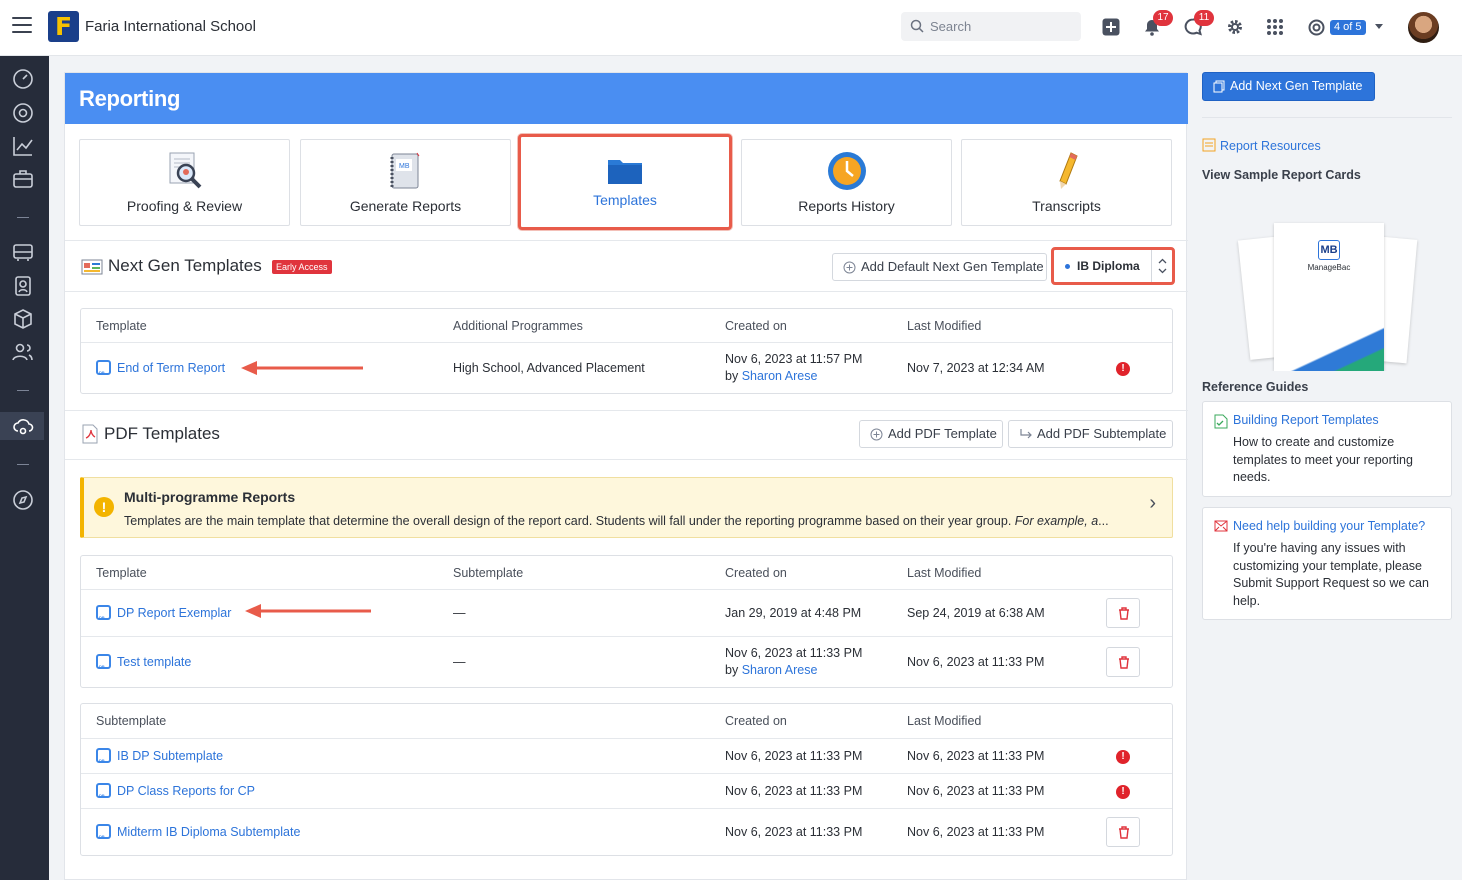  Describe the element at coordinates (90, 434) in the screenshot. I see `pdf-file-icon` at that location.